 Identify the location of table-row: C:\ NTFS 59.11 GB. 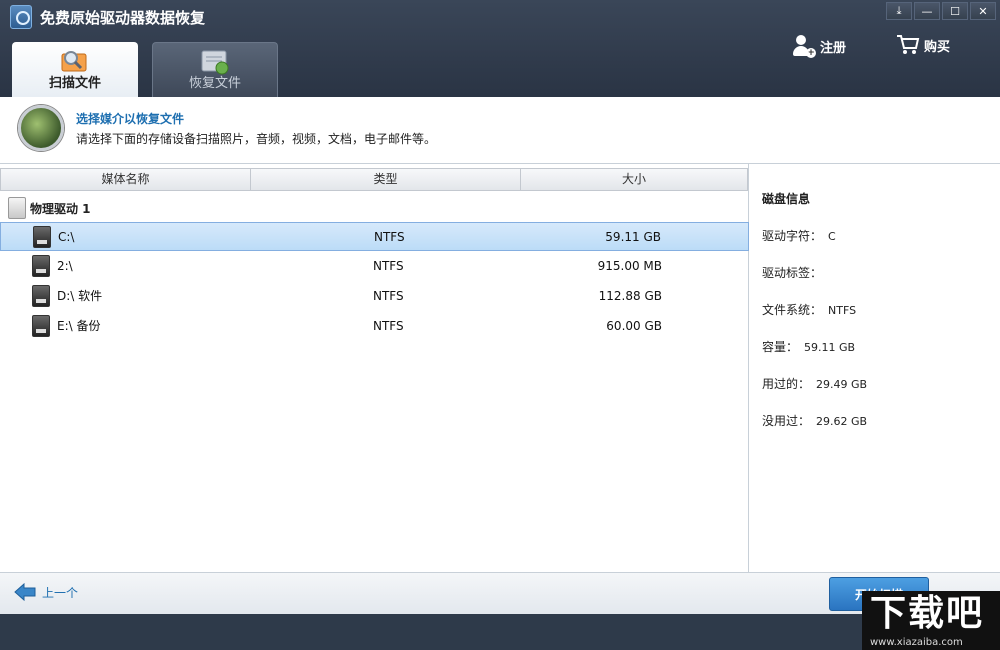
(374, 236).